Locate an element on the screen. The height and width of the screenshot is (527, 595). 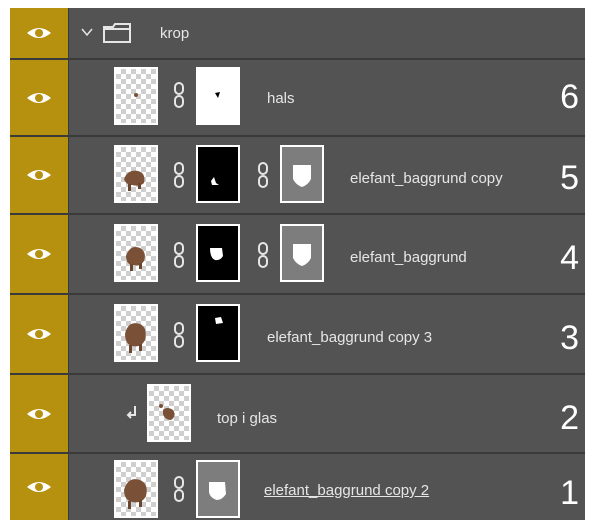
layer-row: hals 6 is located at coordinates (297, 98).